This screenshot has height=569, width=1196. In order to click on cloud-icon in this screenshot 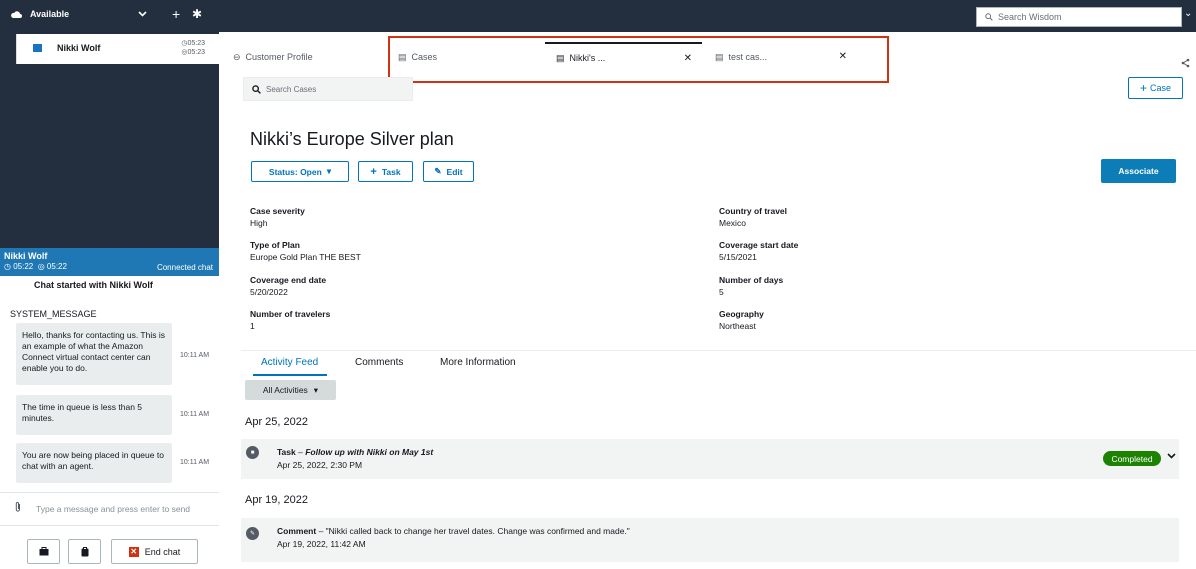, I will do `click(16, 14)`.